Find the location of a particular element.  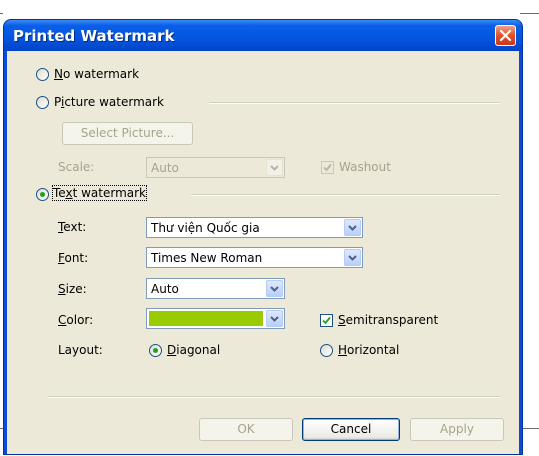

background-line-right is located at coordinates (529, 13).